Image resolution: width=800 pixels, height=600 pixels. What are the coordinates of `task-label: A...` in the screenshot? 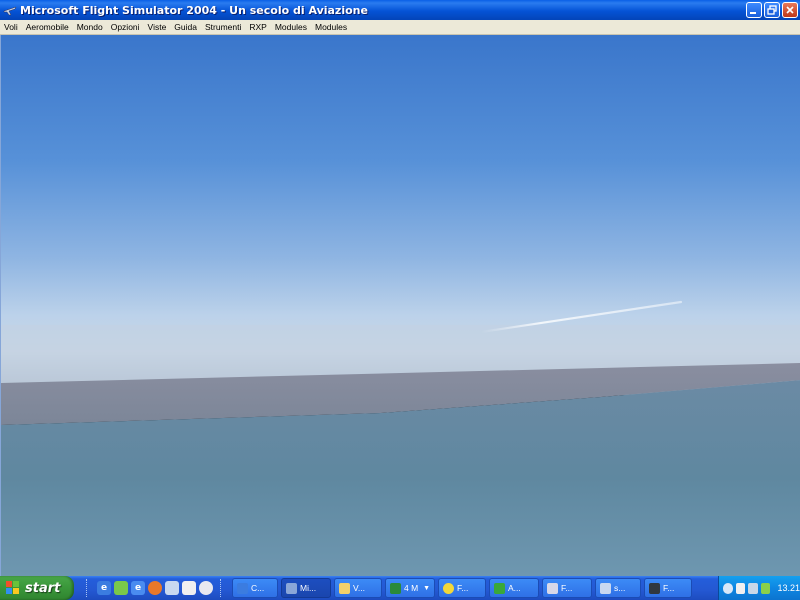 It's located at (514, 588).